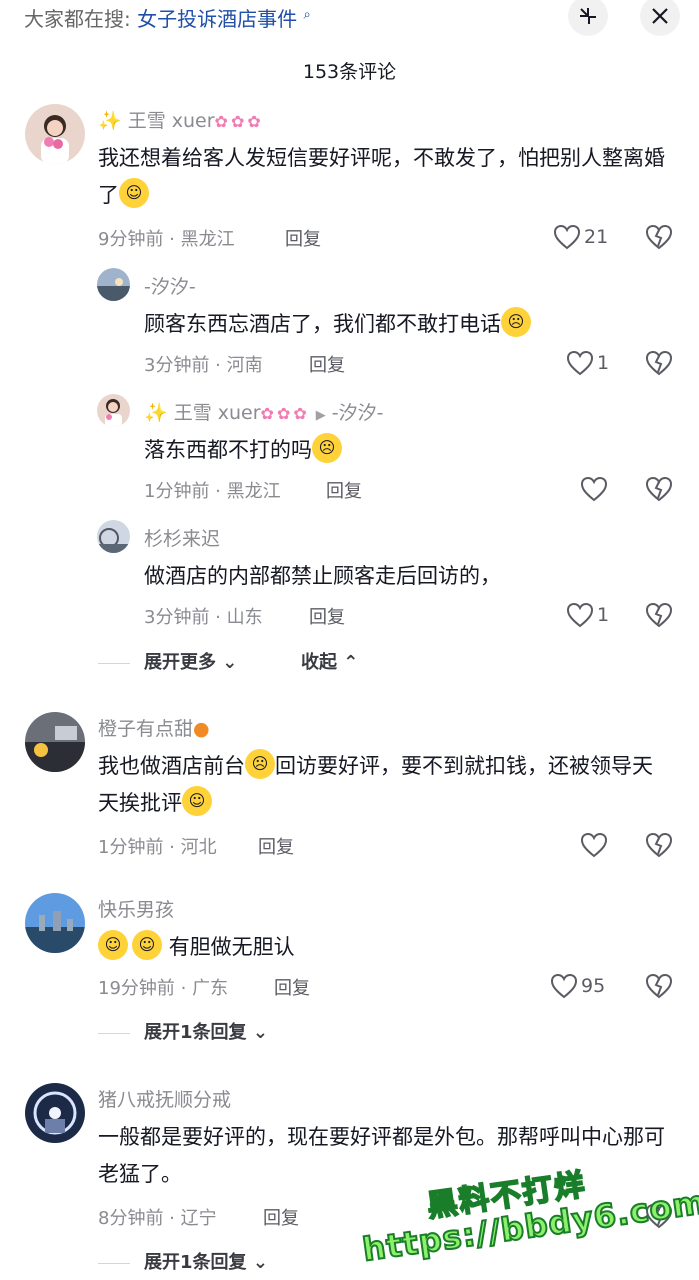 This screenshot has width=699, height=1280. What do you see at coordinates (596, 237) in the screenshot?
I see `like-count: 21` at bounding box center [596, 237].